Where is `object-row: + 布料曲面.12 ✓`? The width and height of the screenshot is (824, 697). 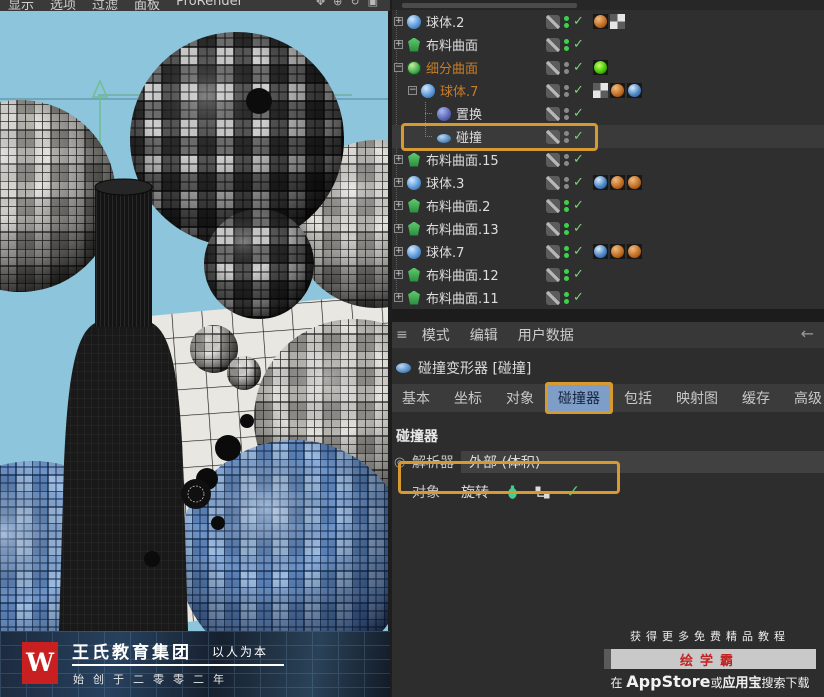 object-row: + 布料曲面.12 ✓ is located at coordinates (607, 274).